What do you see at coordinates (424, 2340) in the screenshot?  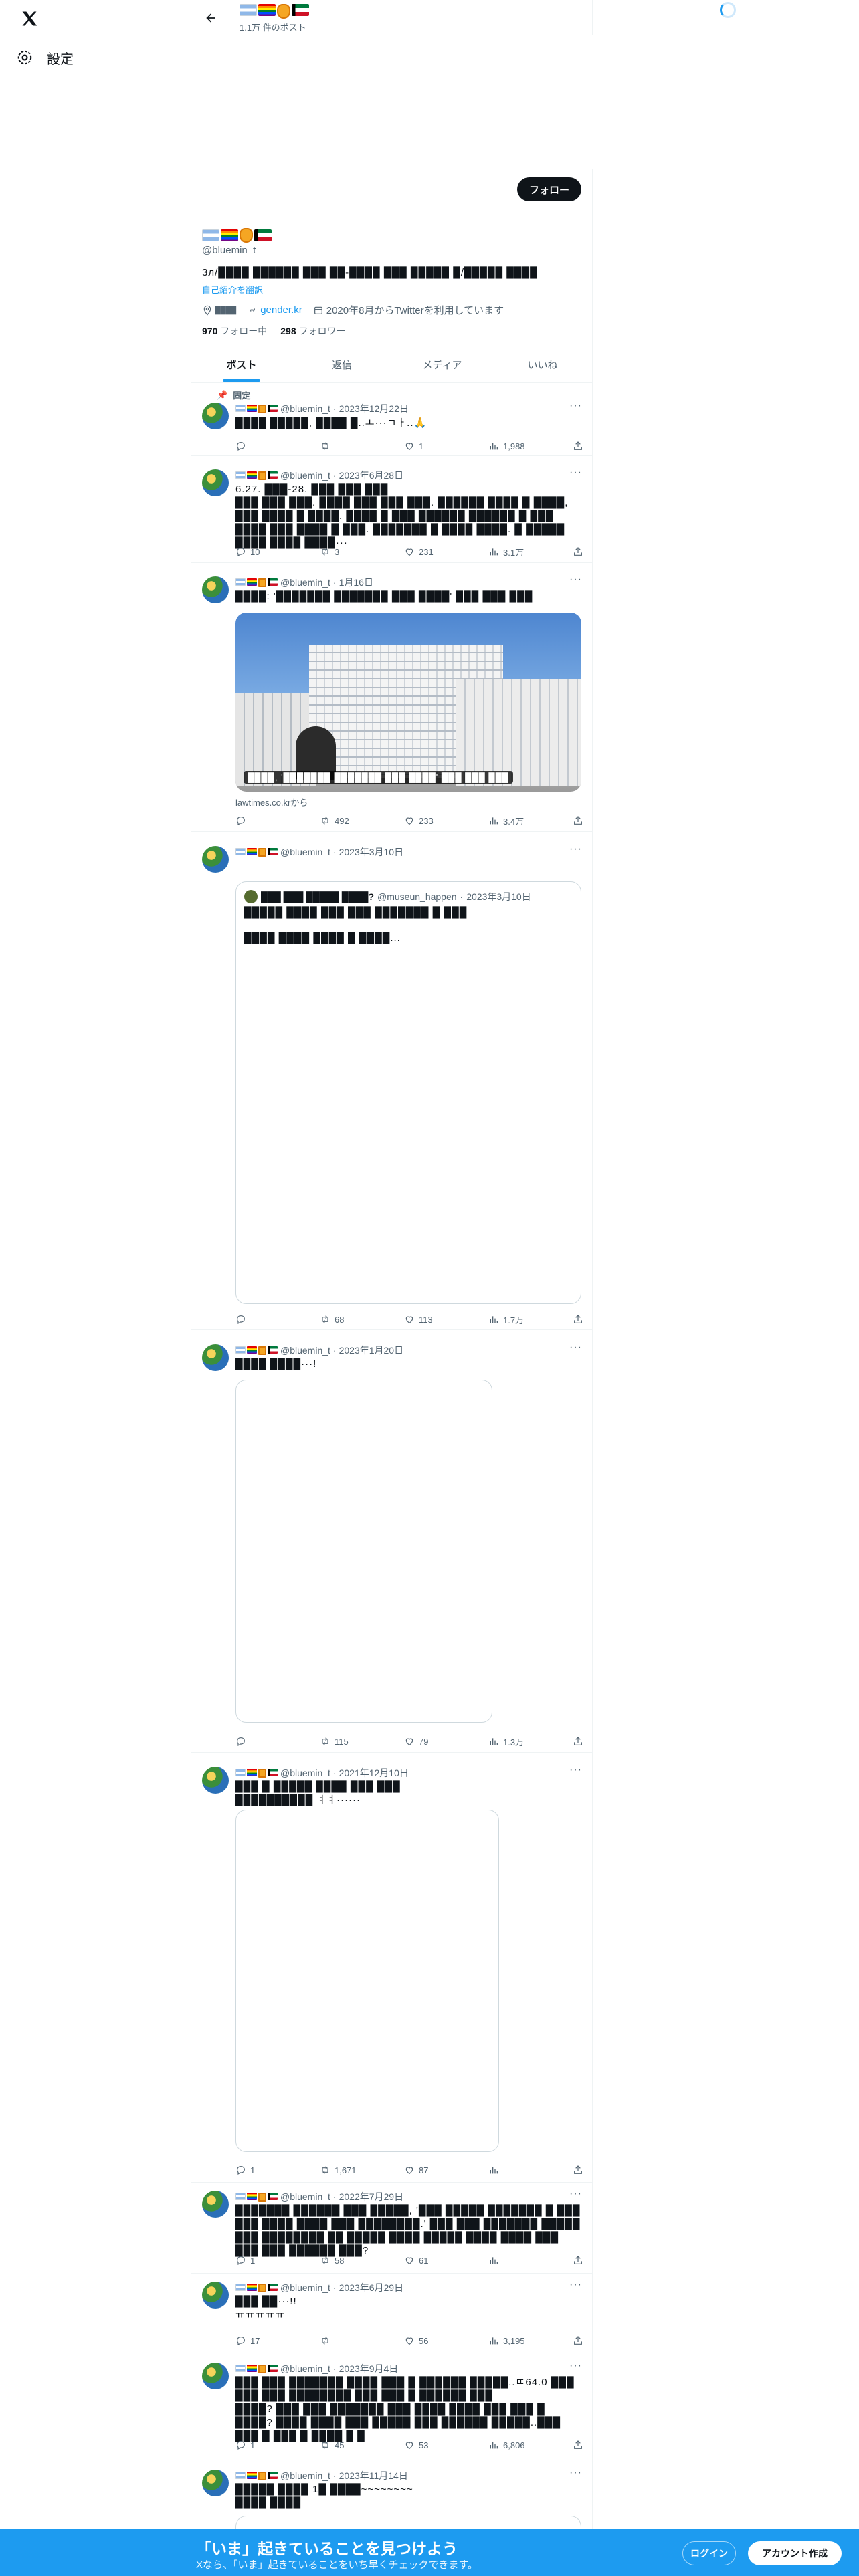 I see `like-button: 56` at bounding box center [424, 2340].